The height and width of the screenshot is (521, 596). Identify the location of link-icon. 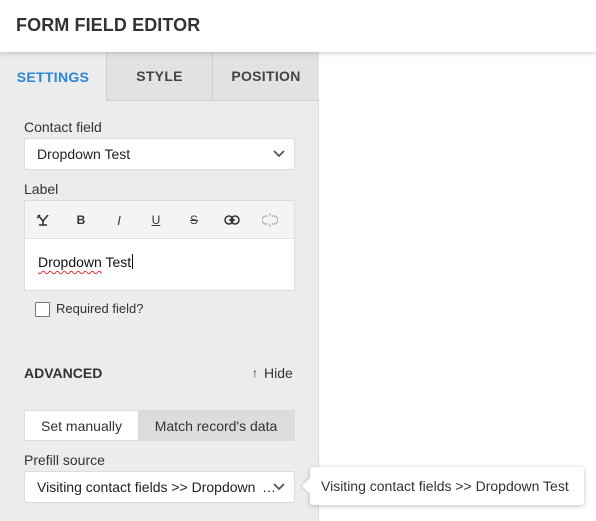
(232, 220).